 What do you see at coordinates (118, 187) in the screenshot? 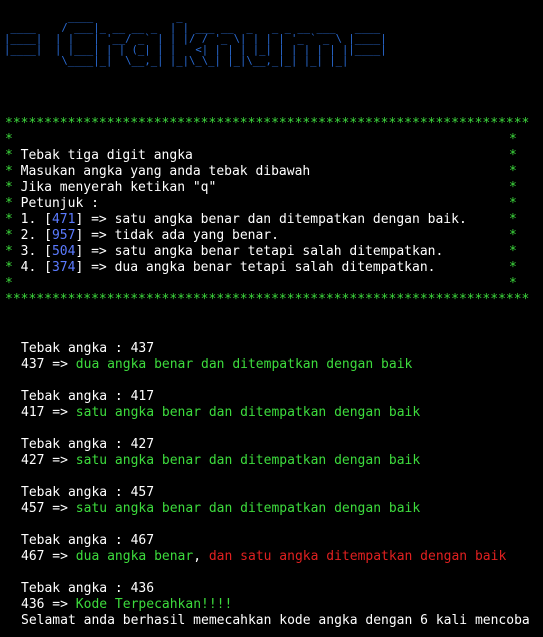
I see `box-text: Jika menyerah ketikan "q"` at bounding box center [118, 187].